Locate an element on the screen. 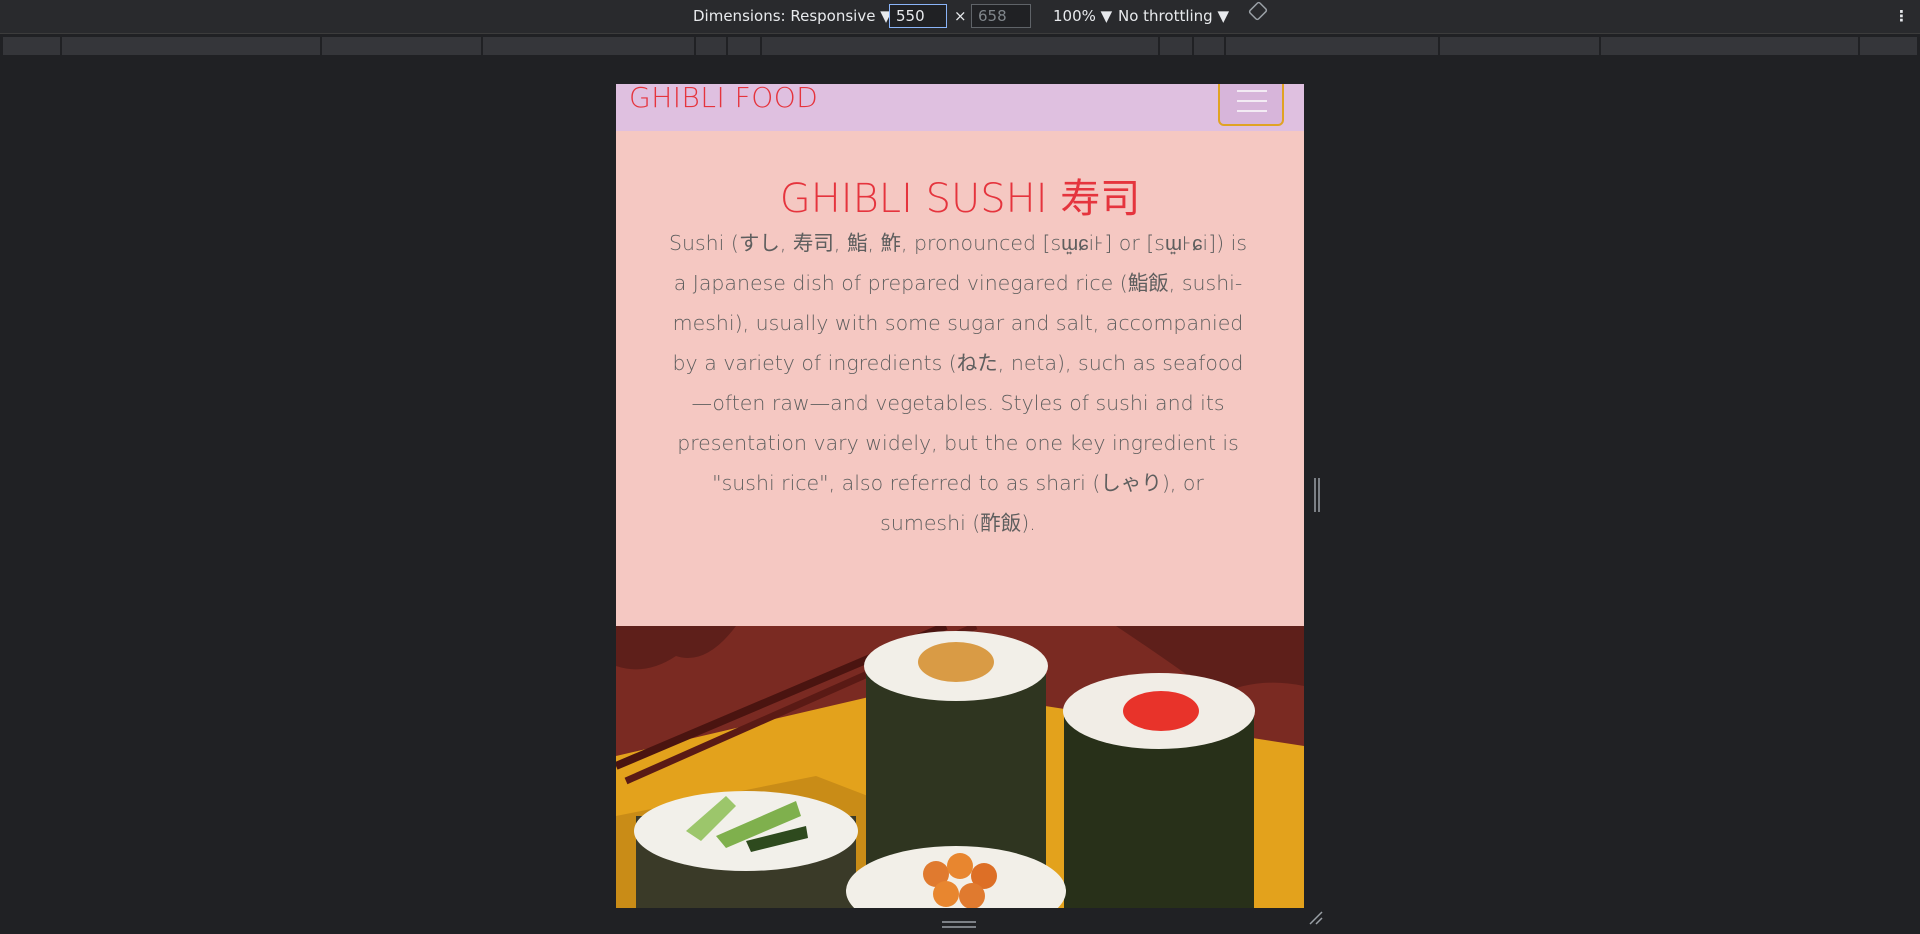  navbar: GHIBLI FOOD is located at coordinates (960, 107).